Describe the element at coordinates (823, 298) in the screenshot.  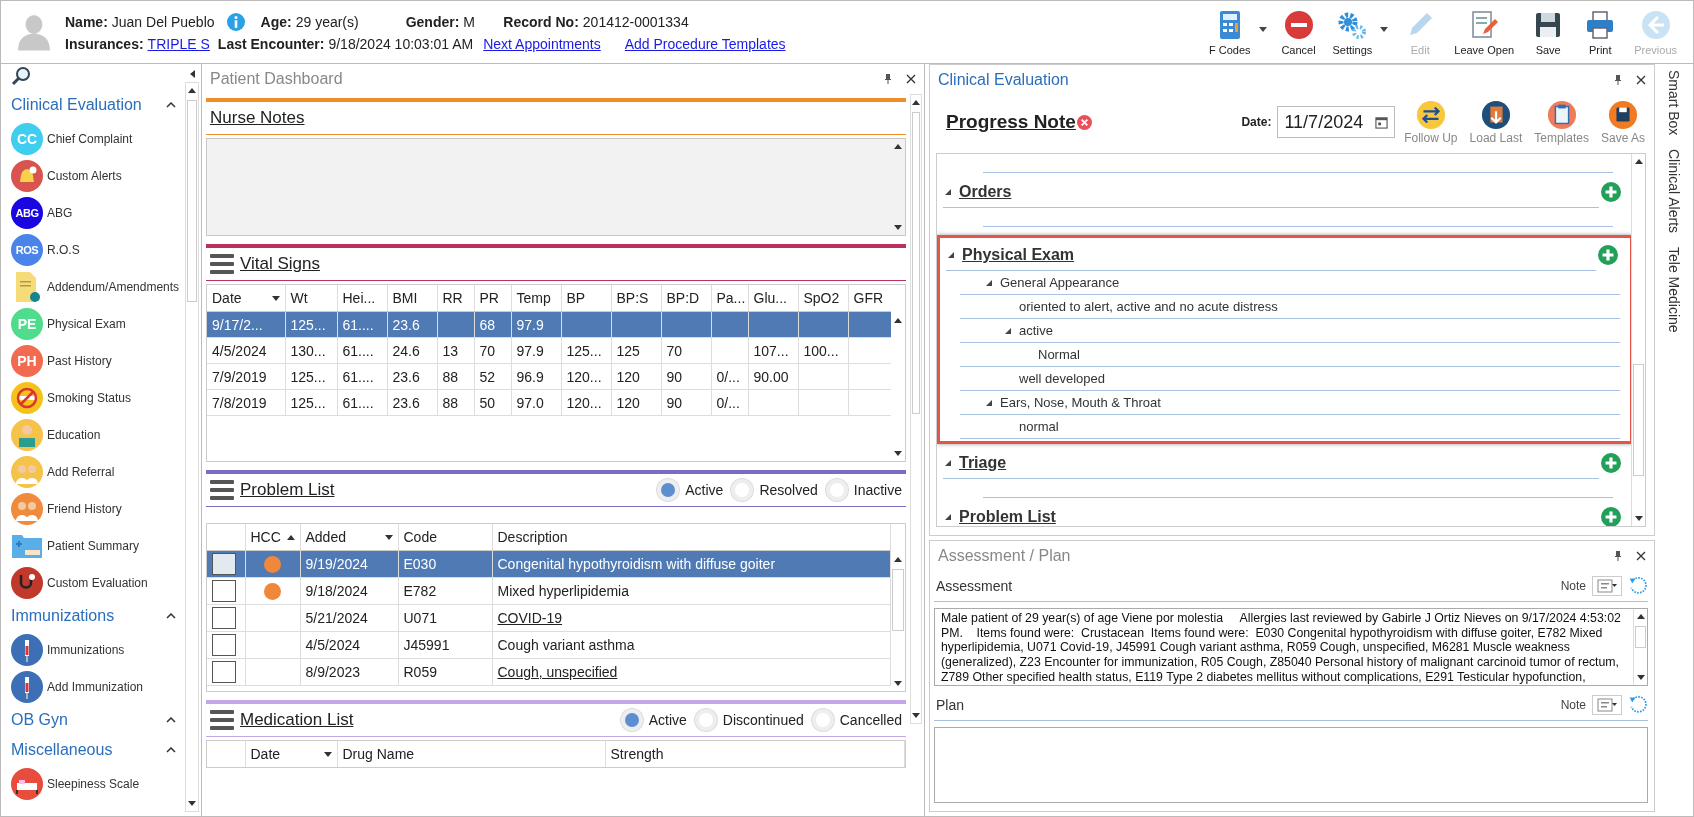
I see `column-header: SpO2` at that location.